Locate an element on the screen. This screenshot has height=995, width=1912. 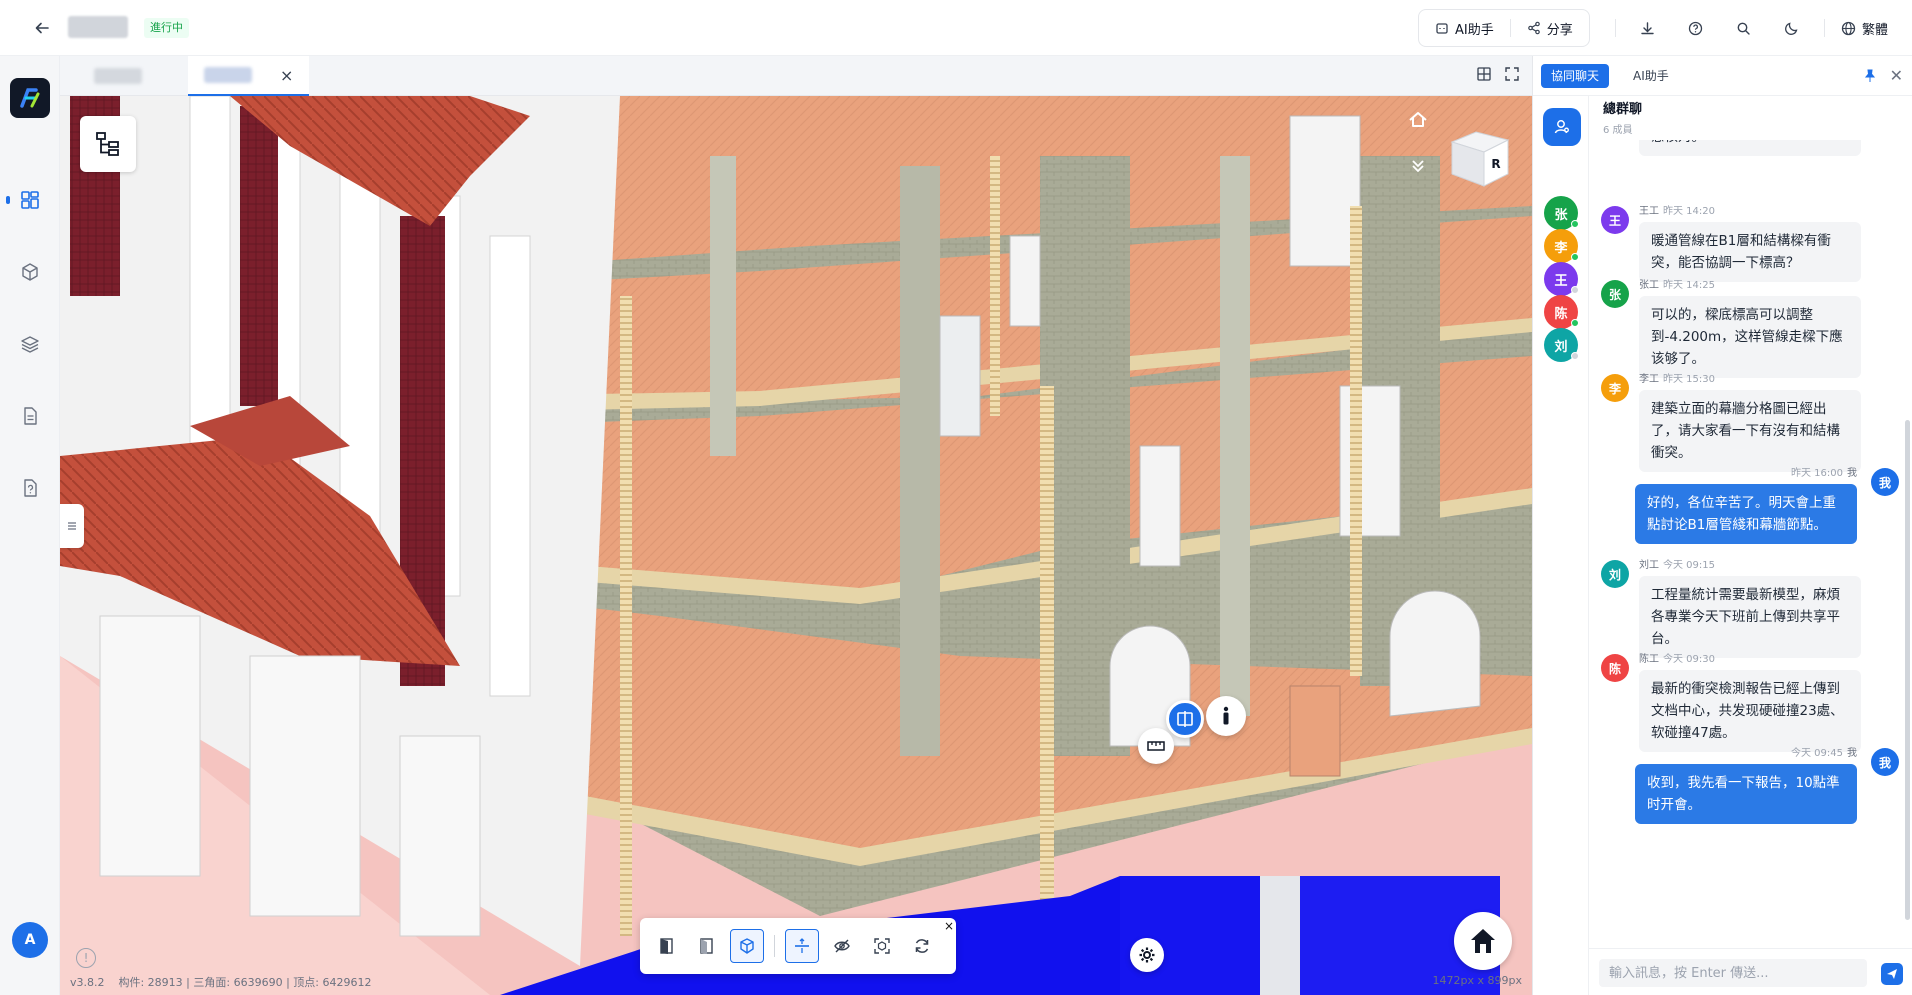
message-time: 今天 09:15 is located at coordinates (1689, 565).